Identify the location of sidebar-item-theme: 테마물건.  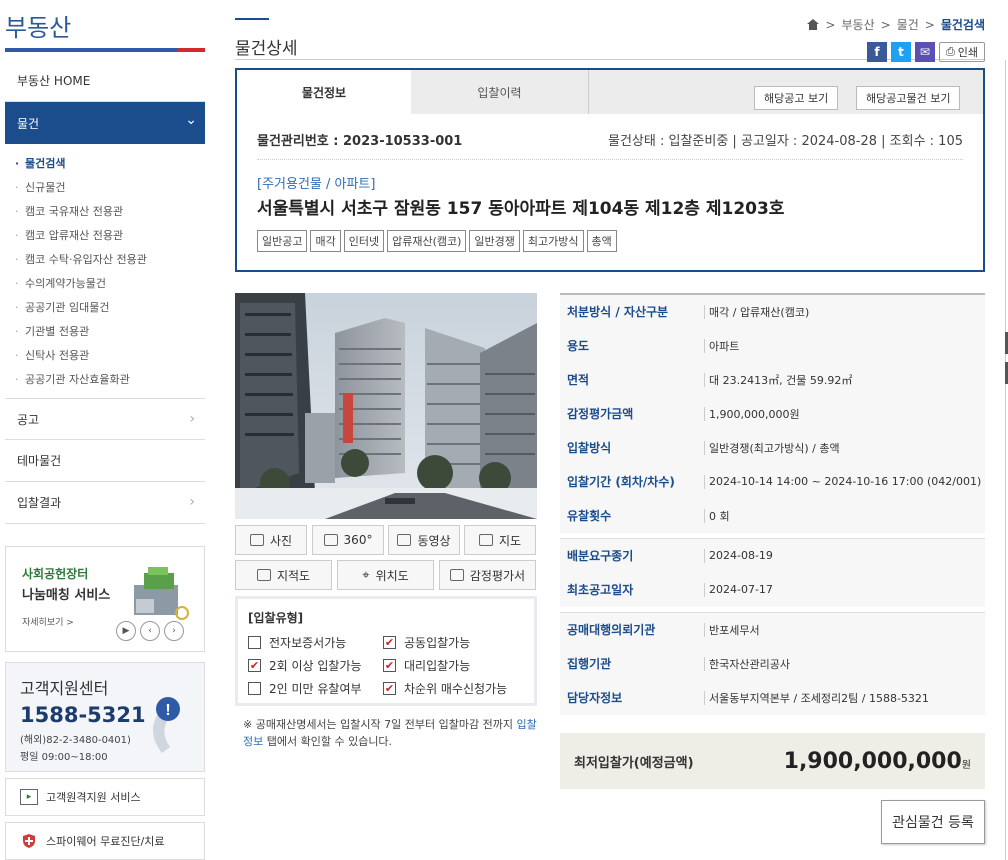
(105, 461).